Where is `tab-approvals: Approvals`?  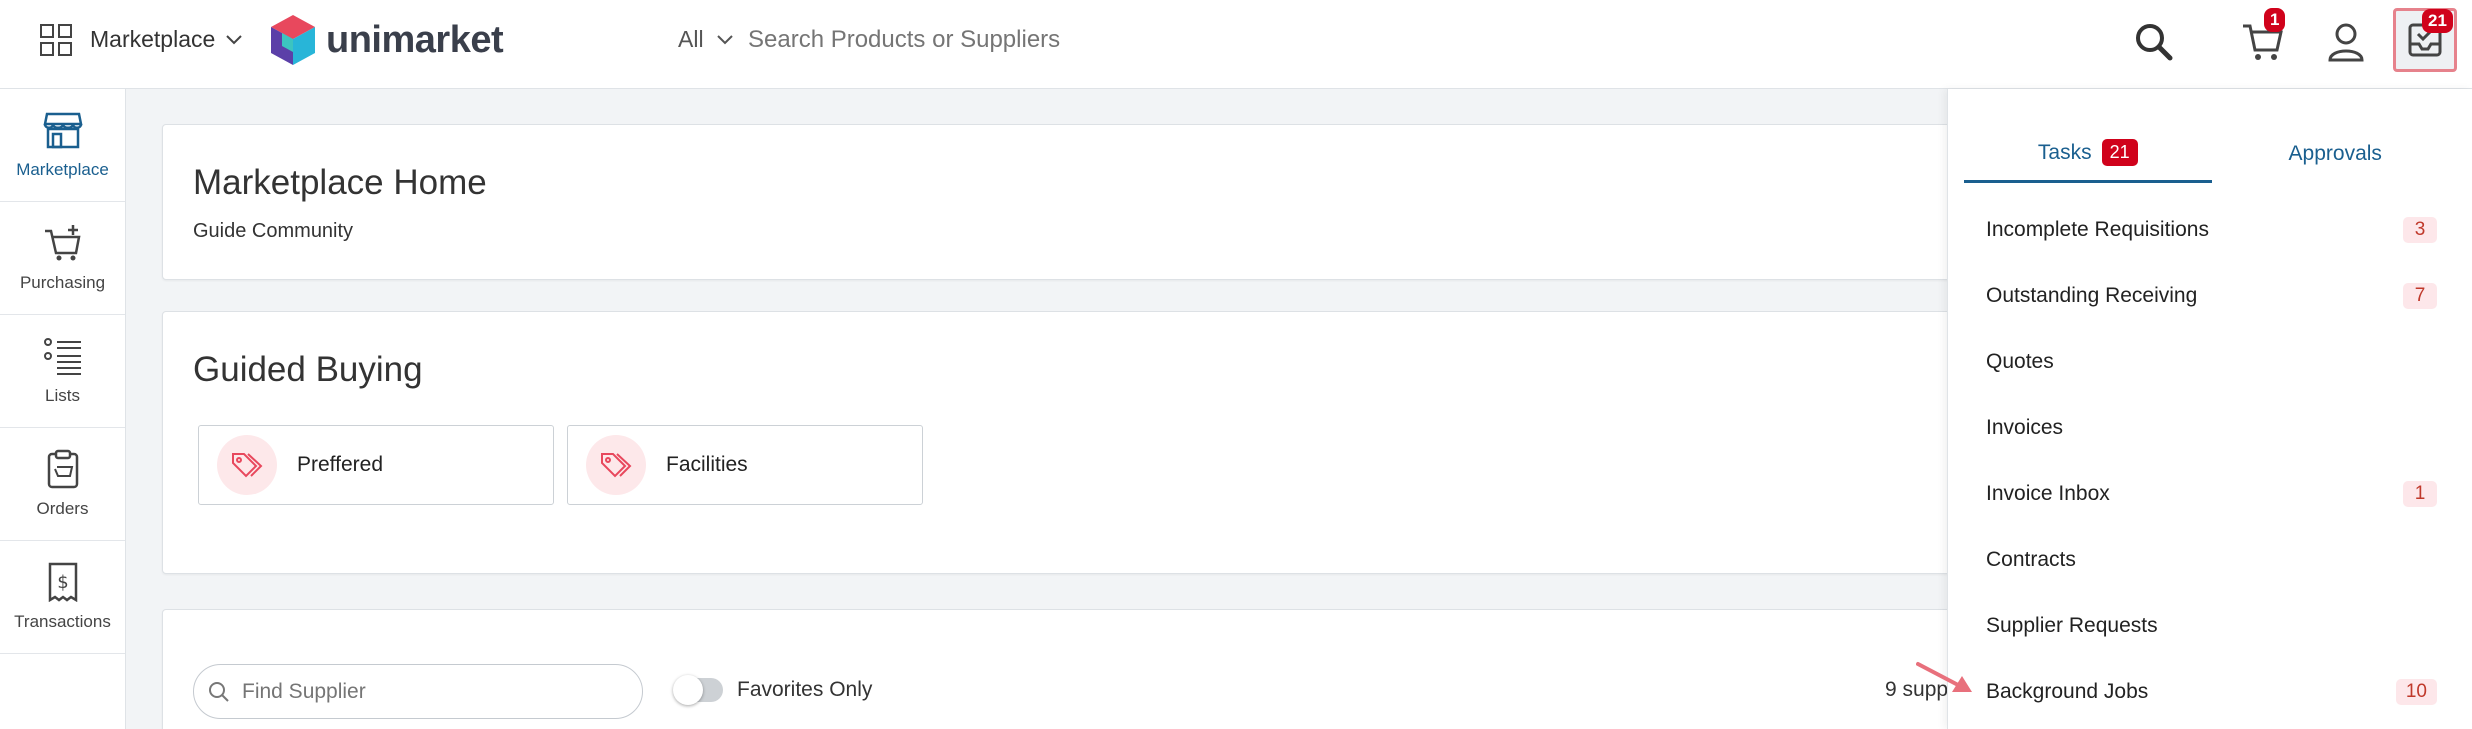
tab-approvals: Approvals is located at coordinates (2336, 154).